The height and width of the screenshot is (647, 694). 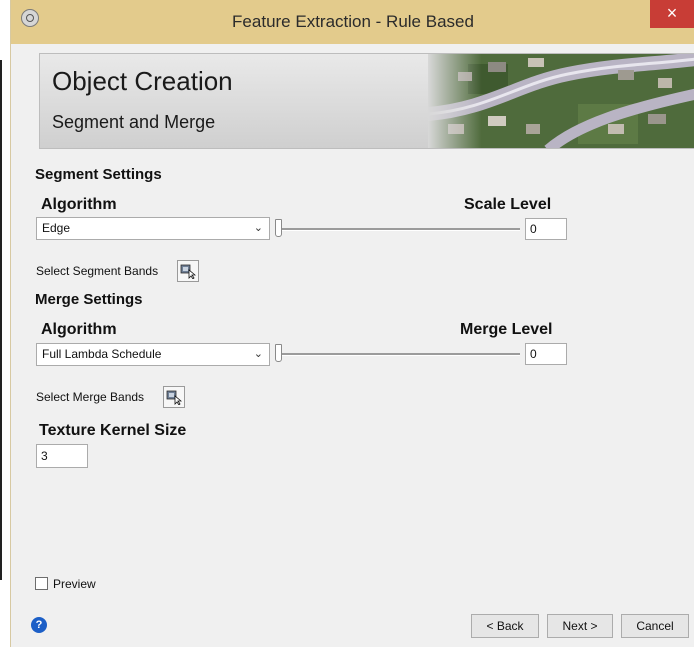 I want to click on merge-settings-title: Merge Settings, so click(x=89, y=299).